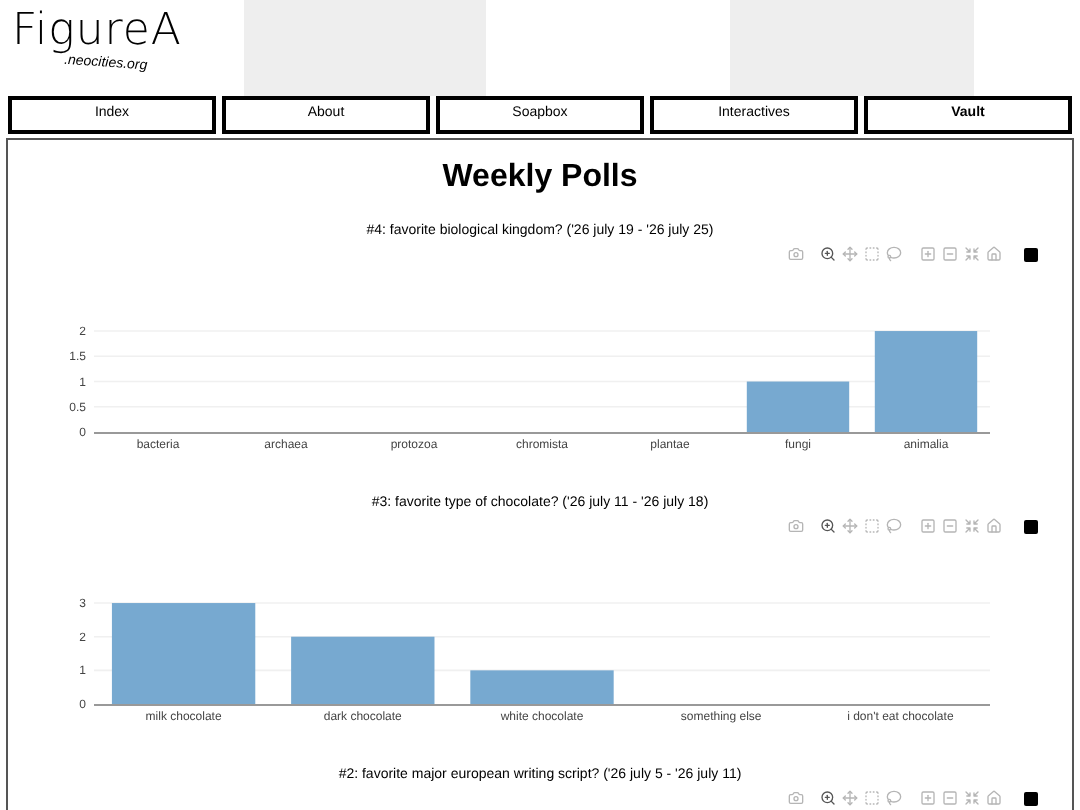  What do you see at coordinates (540, 178) in the screenshot?
I see `page-heading: Weekly Polls` at bounding box center [540, 178].